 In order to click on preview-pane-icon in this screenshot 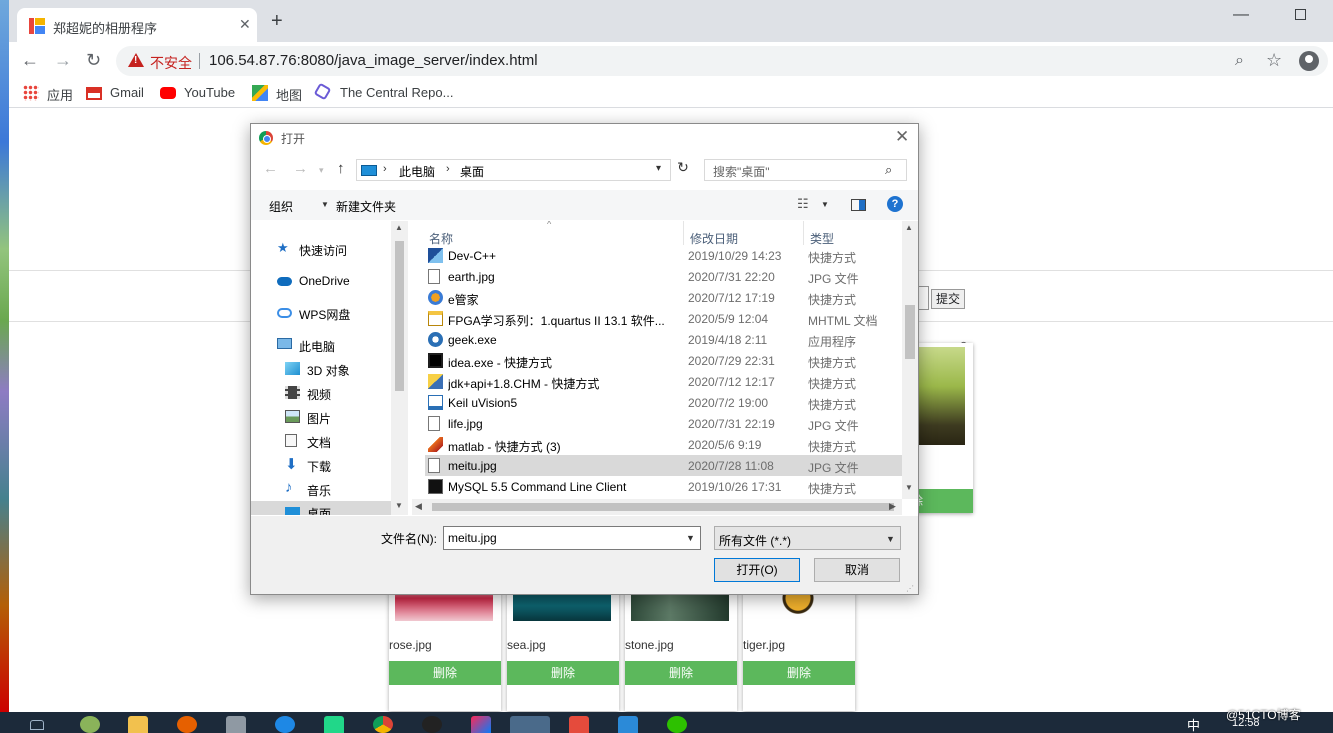, I will do `click(858, 205)`.